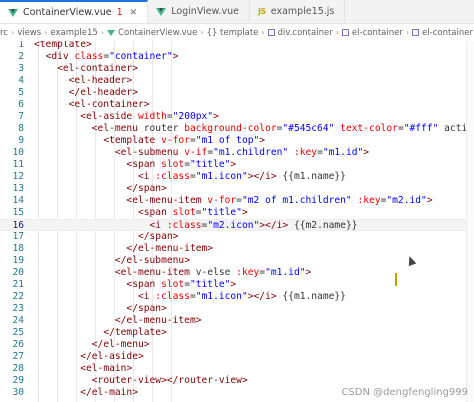  What do you see at coordinates (18, 152) in the screenshot?
I see `line-number: 10` at bounding box center [18, 152].